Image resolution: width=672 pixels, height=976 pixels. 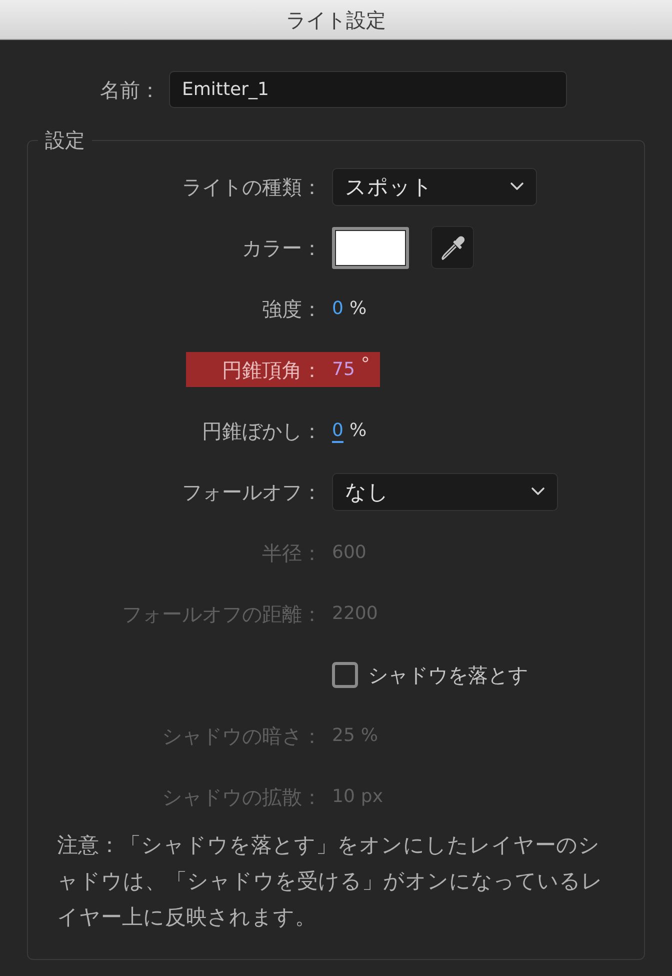 I want to click on eyedropper-icon, so click(x=453, y=247).